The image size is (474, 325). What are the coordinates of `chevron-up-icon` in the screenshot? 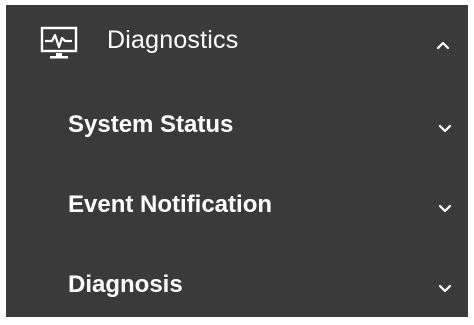 It's located at (443, 44).